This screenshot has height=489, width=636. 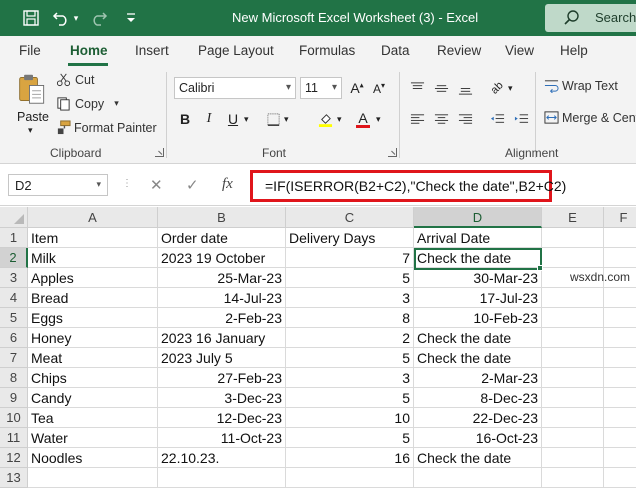 What do you see at coordinates (478, 458) in the screenshot?
I see `cell-d12: Check the date` at bounding box center [478, 458].